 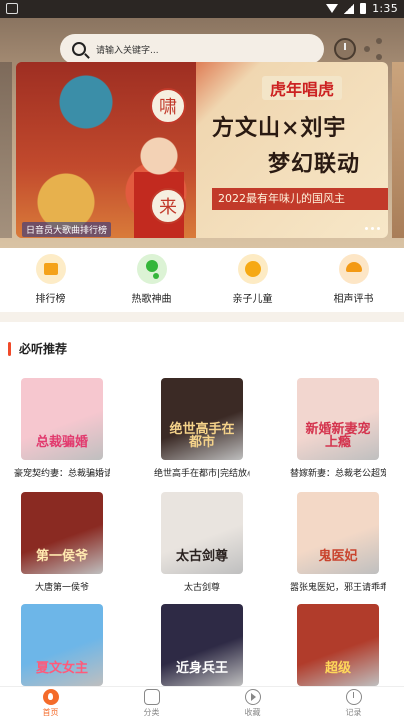 I want to click on share-icon, so click(x=374, y=49).